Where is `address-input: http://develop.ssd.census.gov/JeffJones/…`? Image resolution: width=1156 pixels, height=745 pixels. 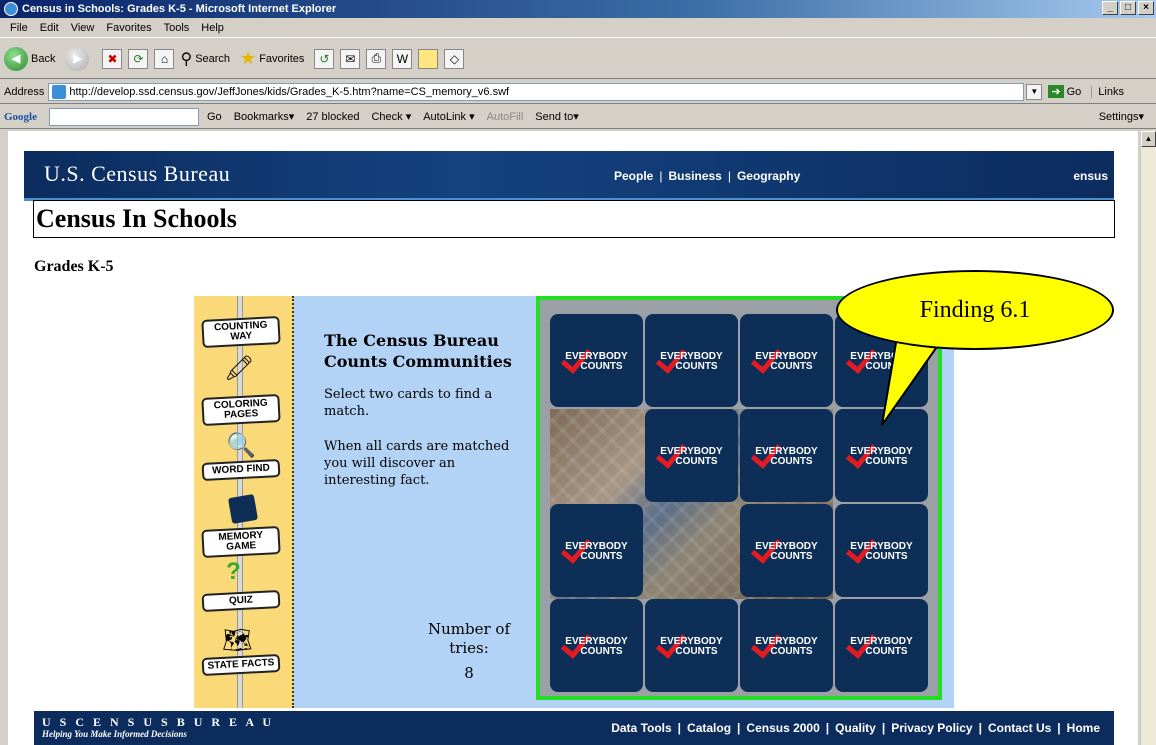 address-input: http://develop.ssd.census.gov/JeffJones/… is located at coordinates (536, 91).